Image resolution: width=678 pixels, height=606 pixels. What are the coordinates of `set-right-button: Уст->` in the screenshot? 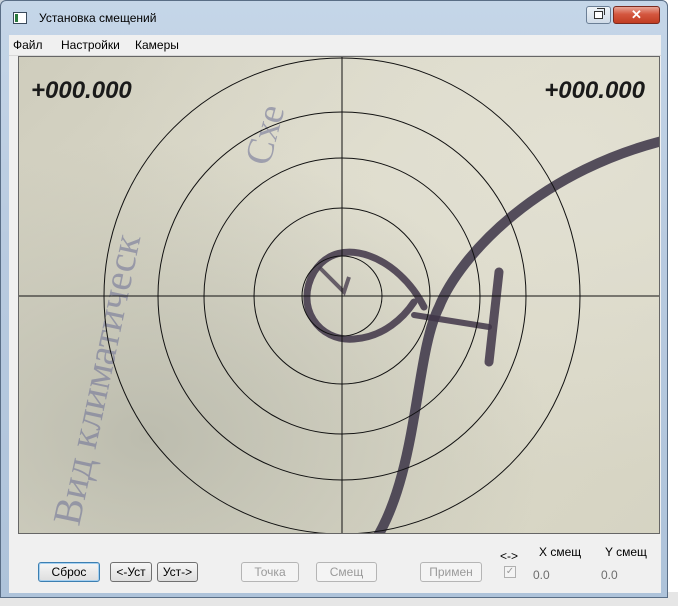 It's located at (177, 572).